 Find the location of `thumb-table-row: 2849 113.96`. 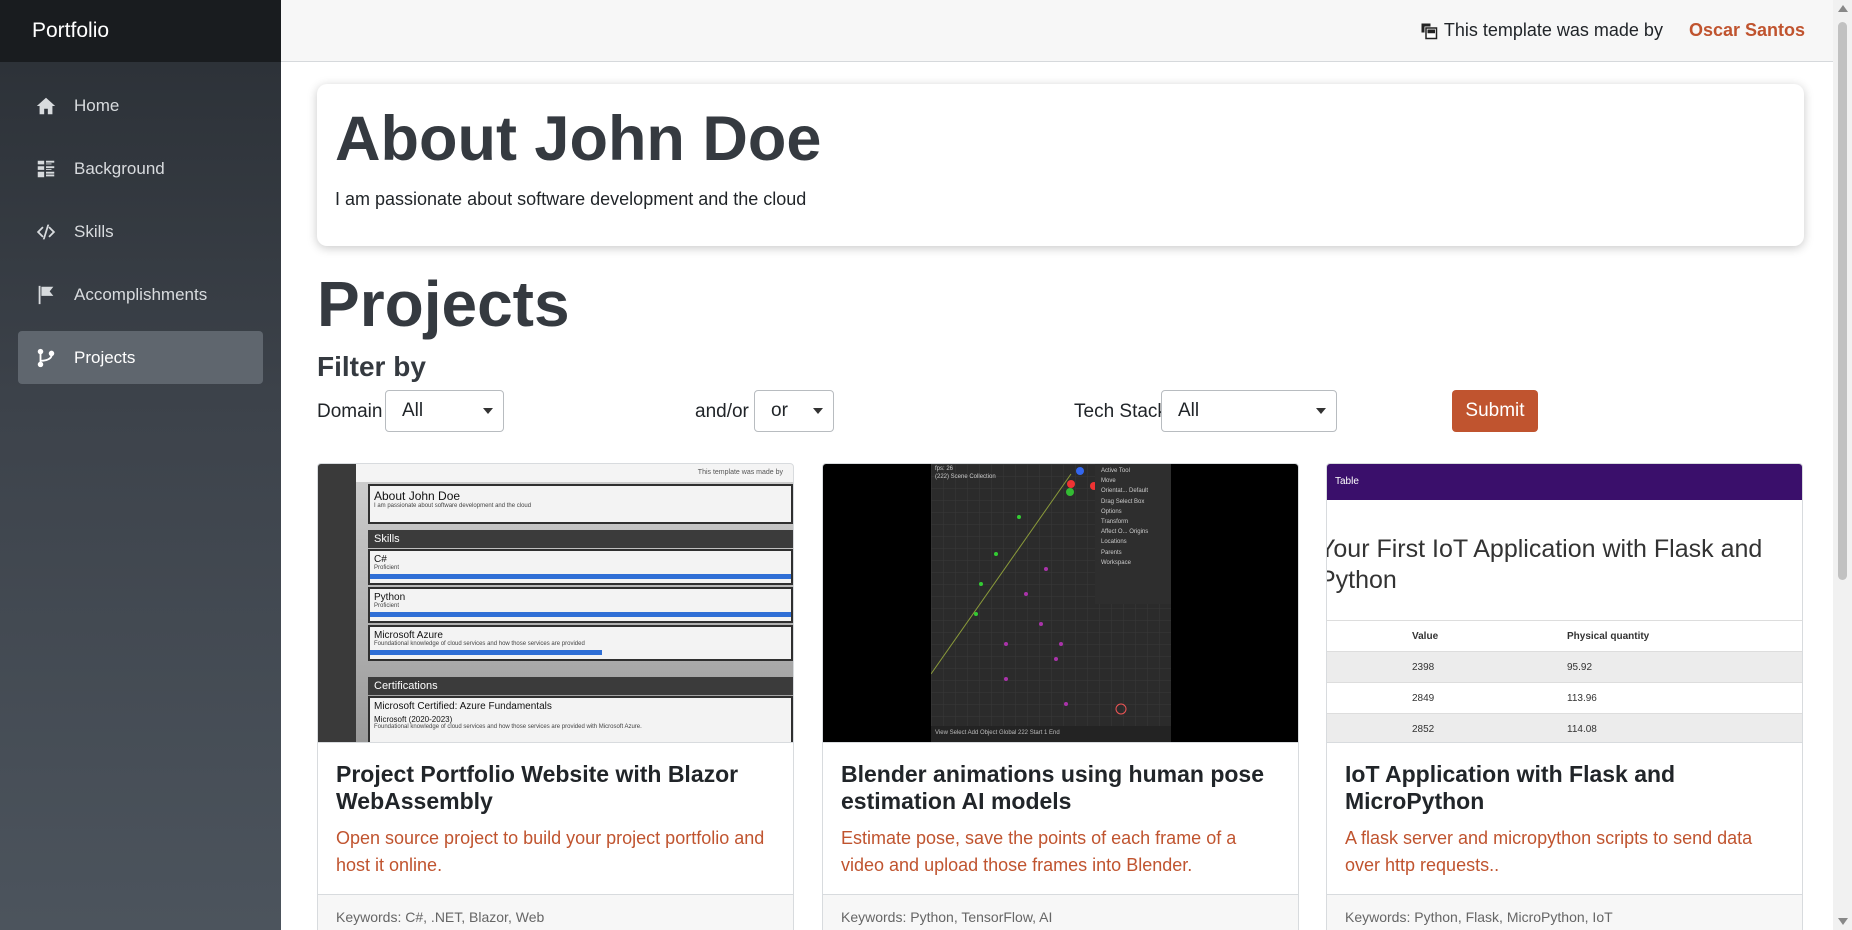

thumb-table-row: 2849 113.96 is located at coordinates (1564, 698).